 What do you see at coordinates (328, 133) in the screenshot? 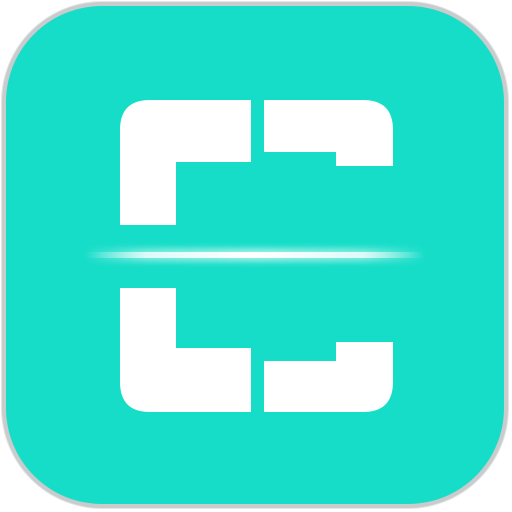
I see `scan-bracket-top-right` at bounding box center [328, 133].